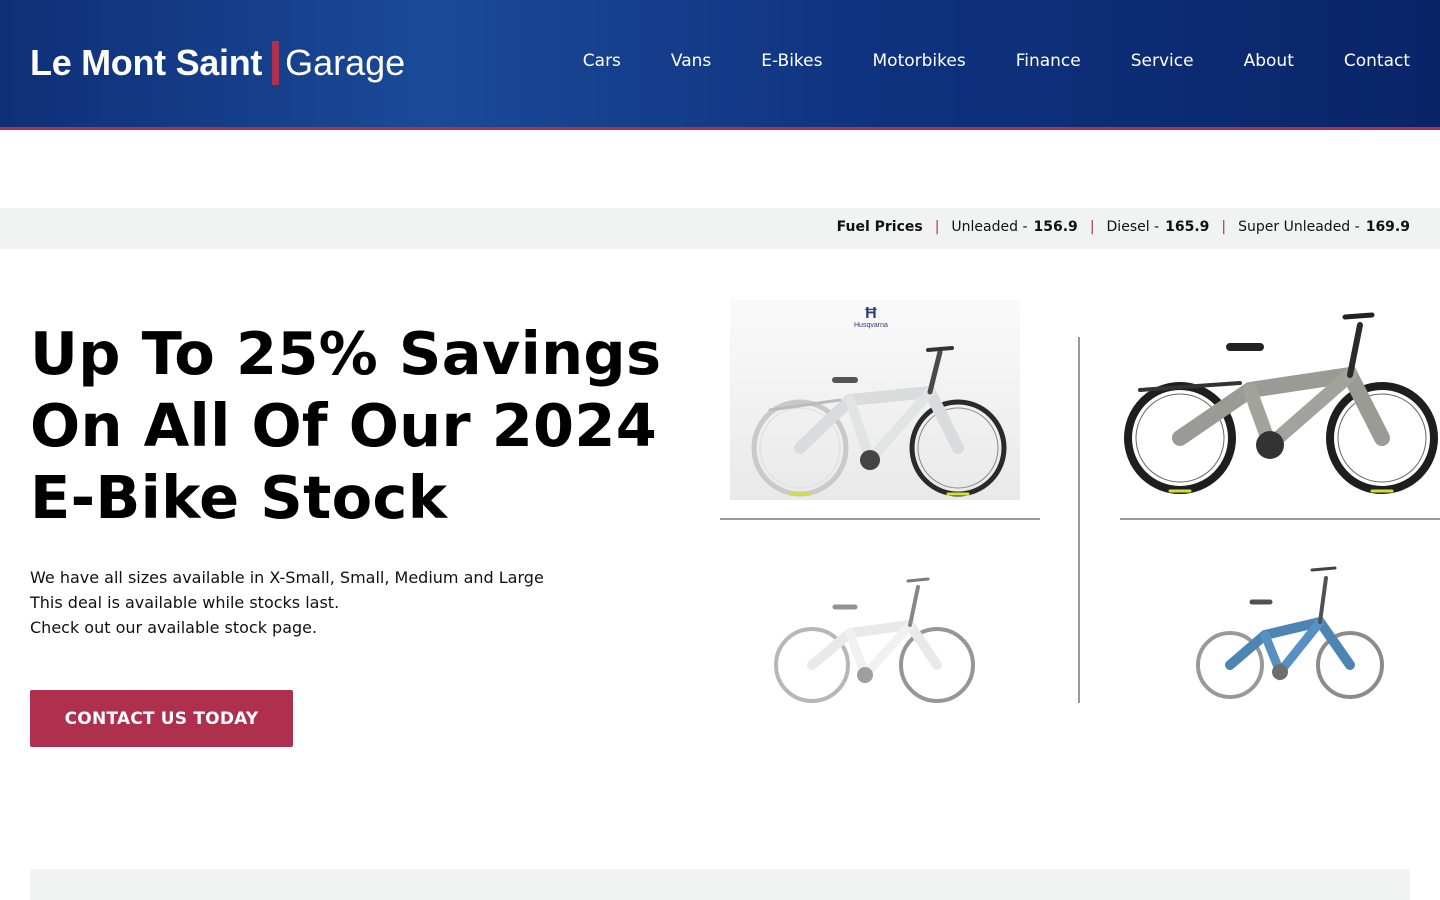  I want to click on ebike-image-white, so click(880, 640).